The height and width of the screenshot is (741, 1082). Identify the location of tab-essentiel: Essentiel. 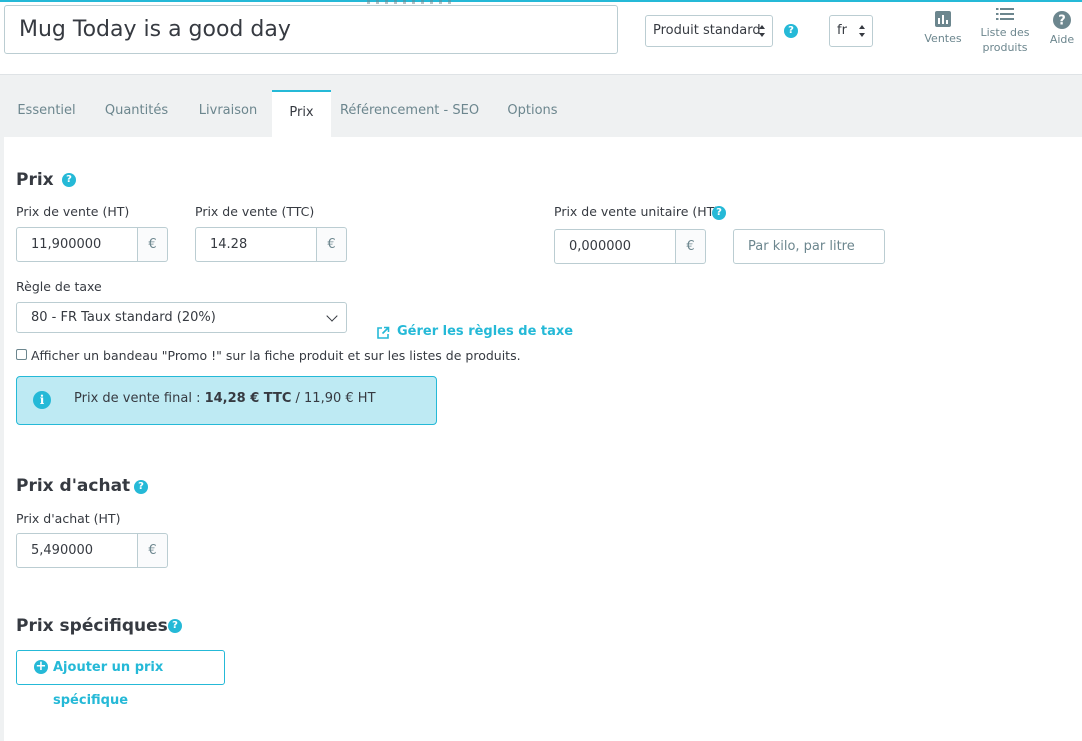
(46, 113).